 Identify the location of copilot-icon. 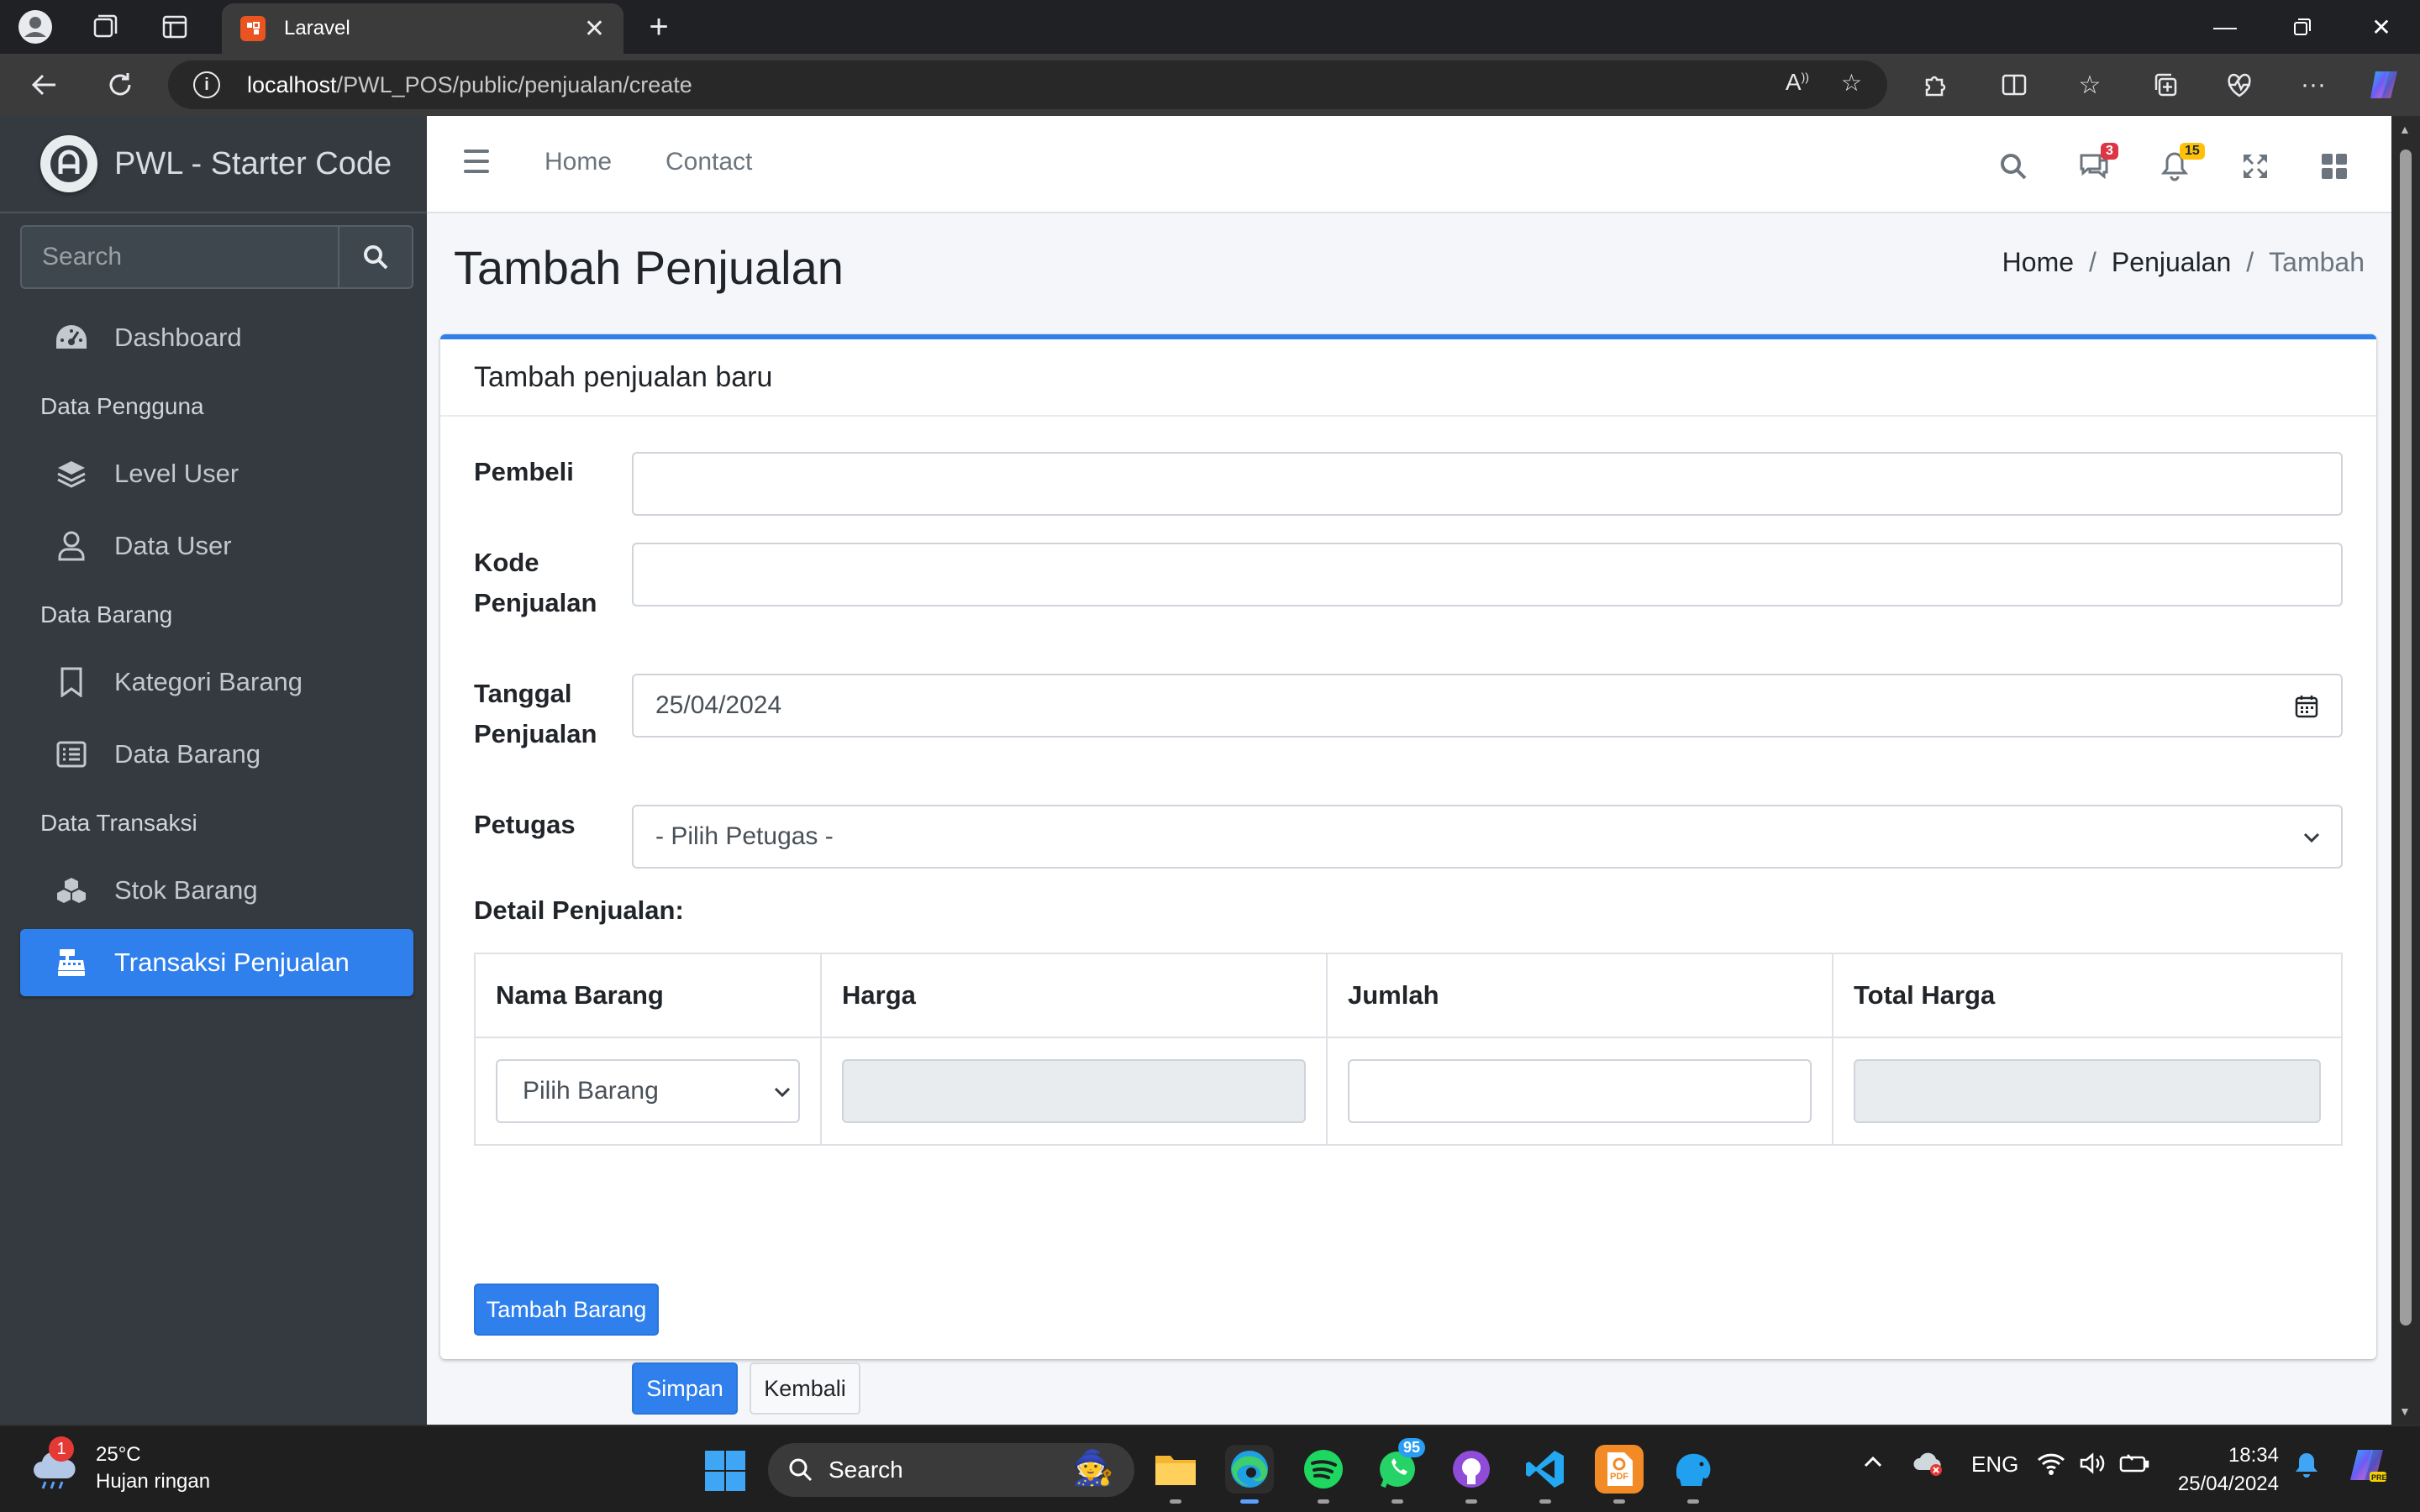
(2384, 85).